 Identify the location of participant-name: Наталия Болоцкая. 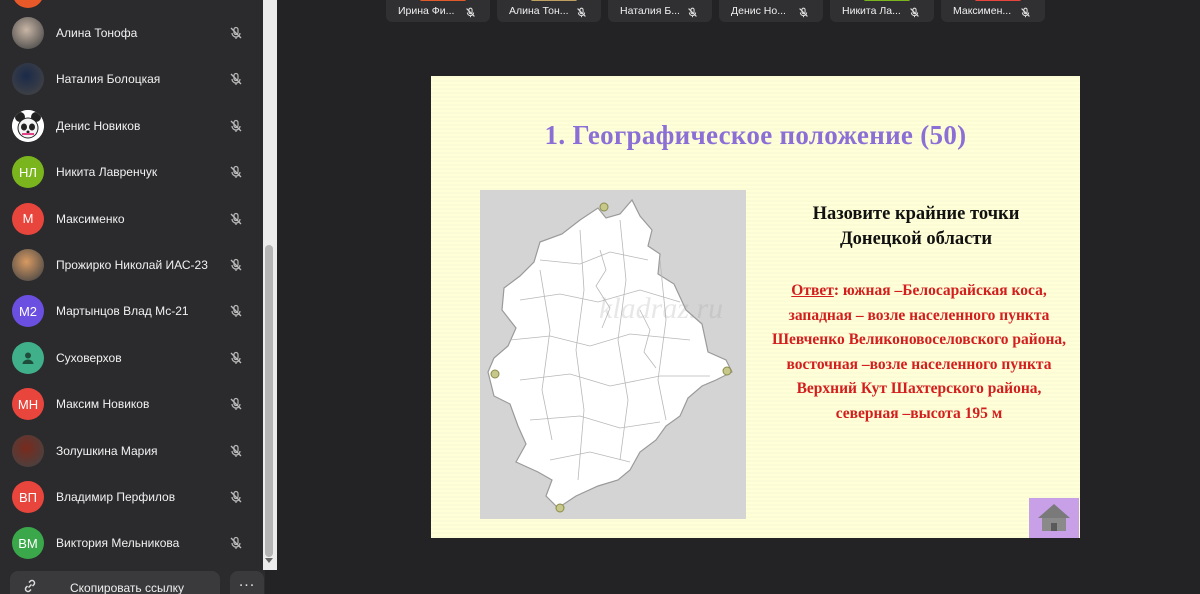
(108, 79).